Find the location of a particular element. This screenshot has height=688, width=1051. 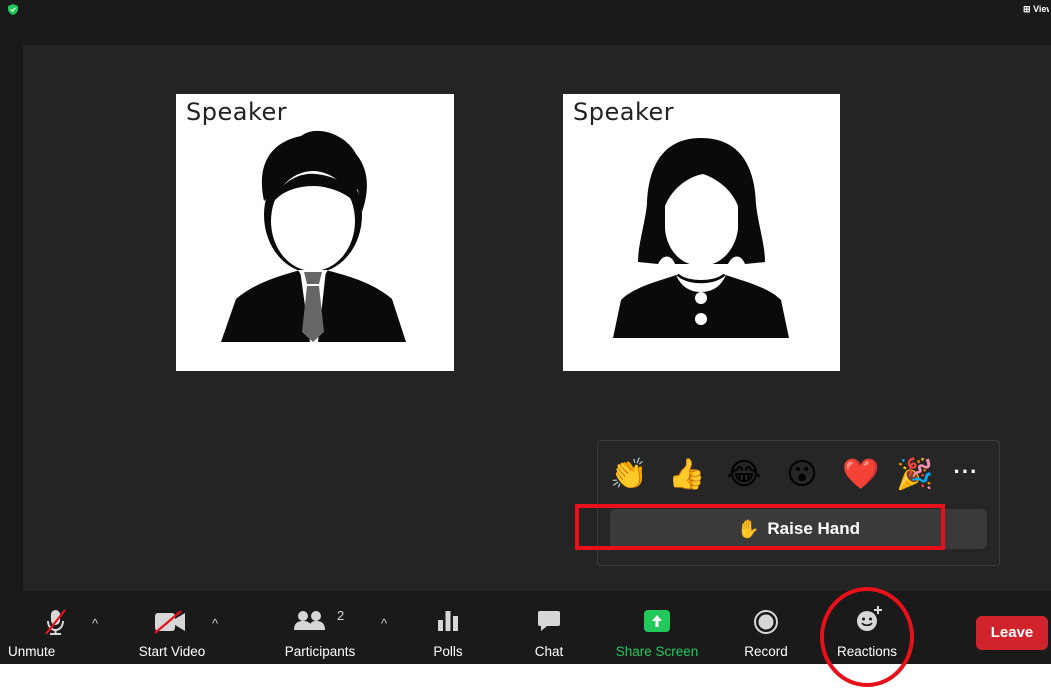

encryption-shield-icon is located at coordinates (13, 9).